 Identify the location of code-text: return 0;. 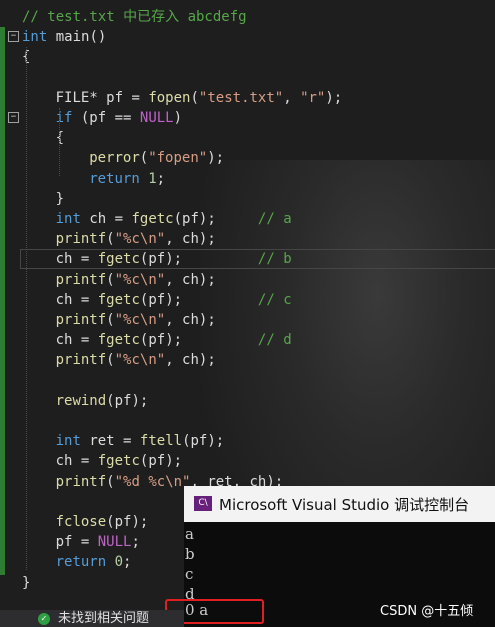
(94, 562).